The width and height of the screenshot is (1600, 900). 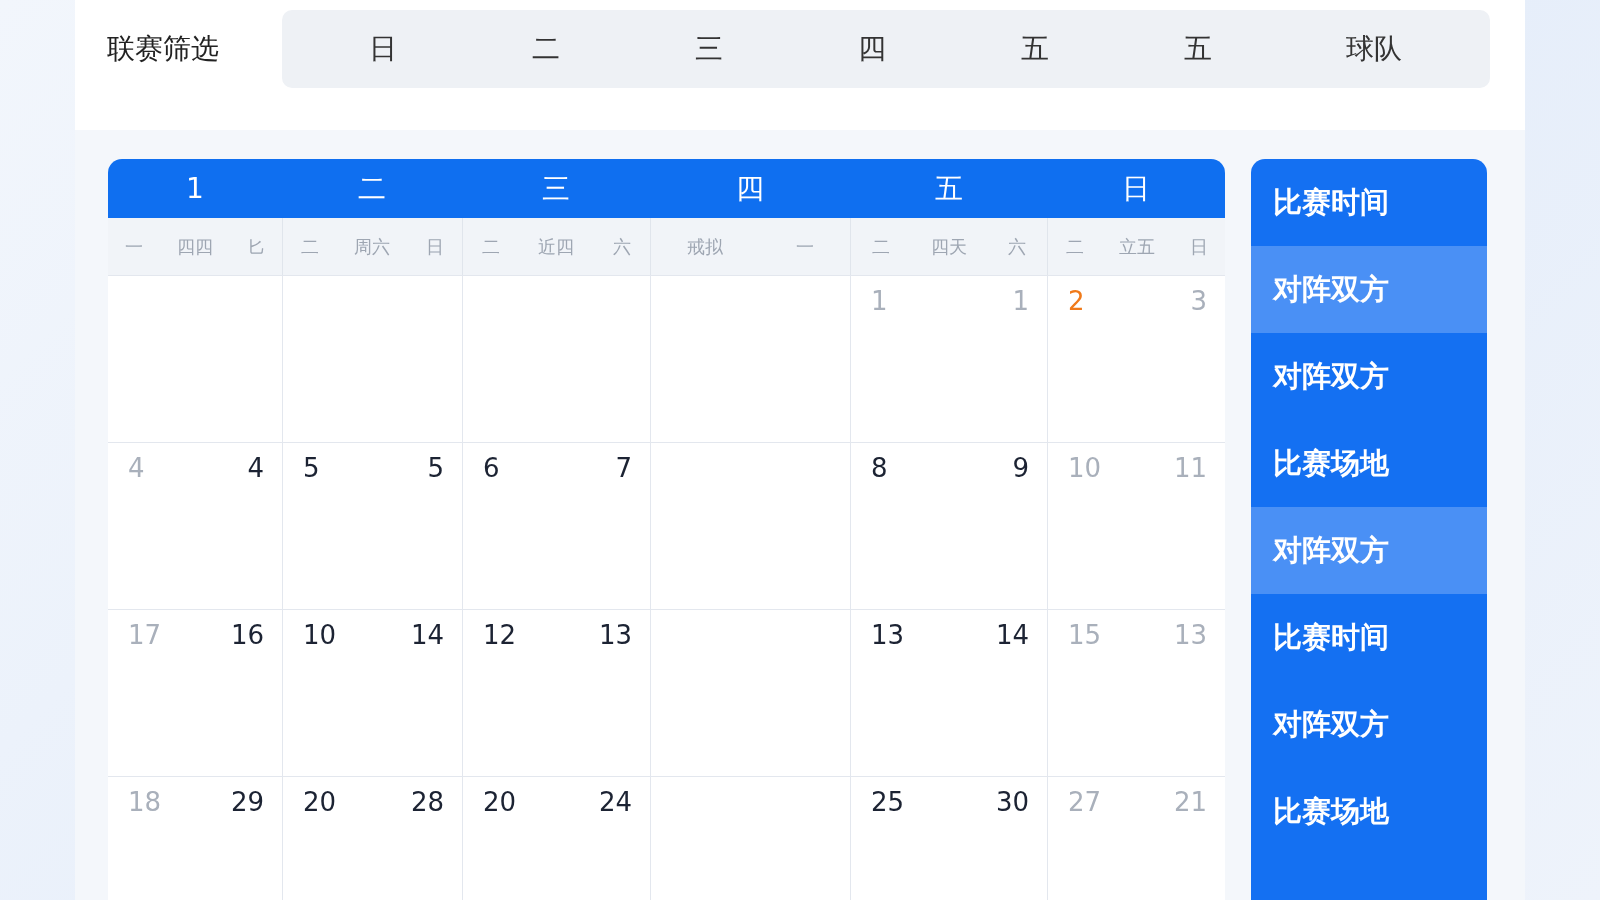 What do you see at coordinates (623, 468) in the screenshot?
I see `day-number: 7` at bounding box center [623, 468].